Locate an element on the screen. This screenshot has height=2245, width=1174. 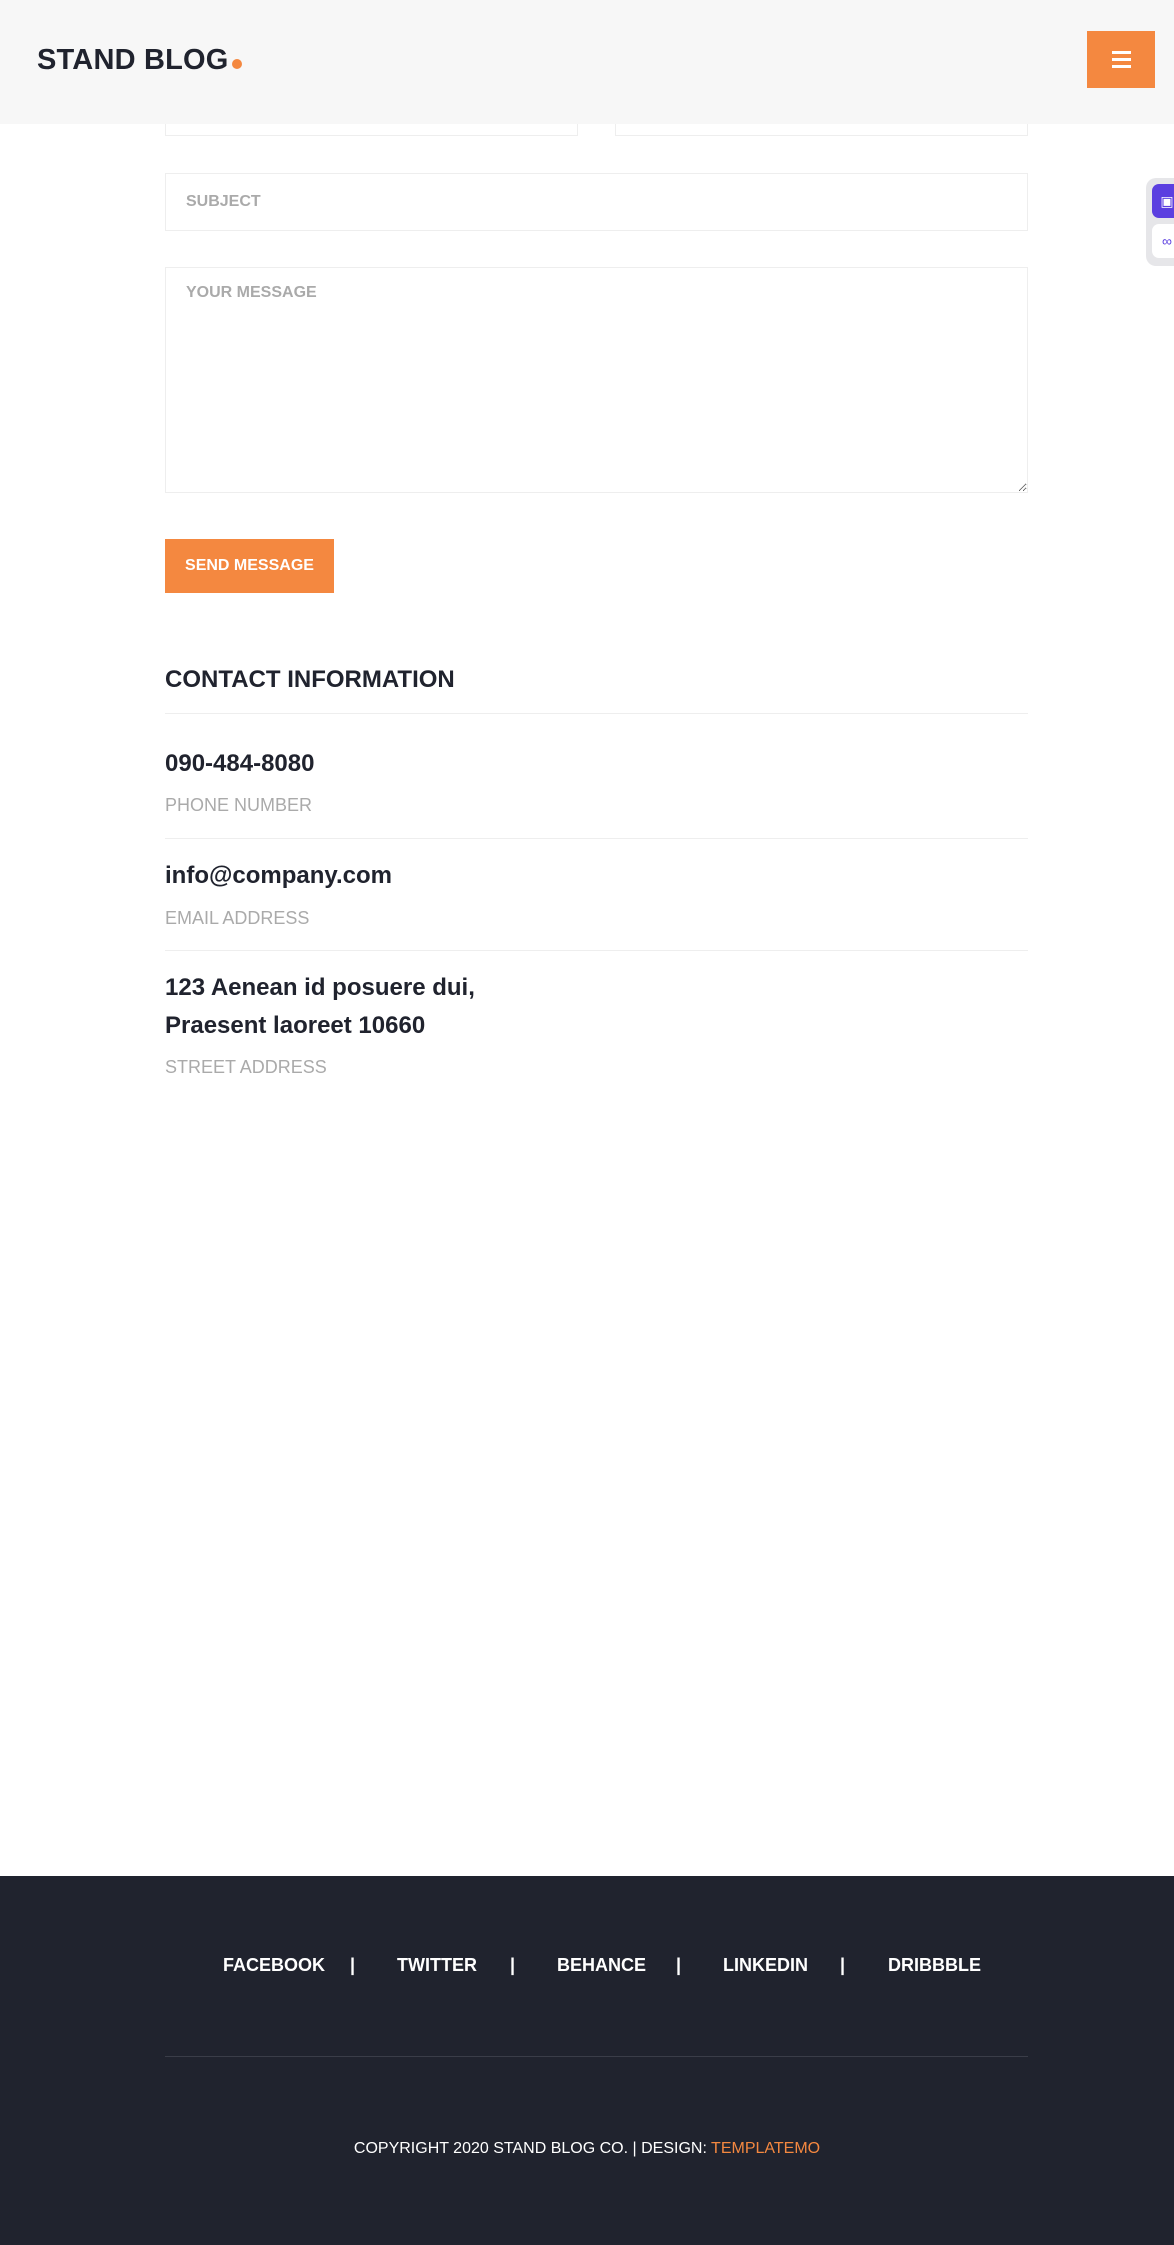
site-logo: STAND BLOG is located at coordinates (139, 60).